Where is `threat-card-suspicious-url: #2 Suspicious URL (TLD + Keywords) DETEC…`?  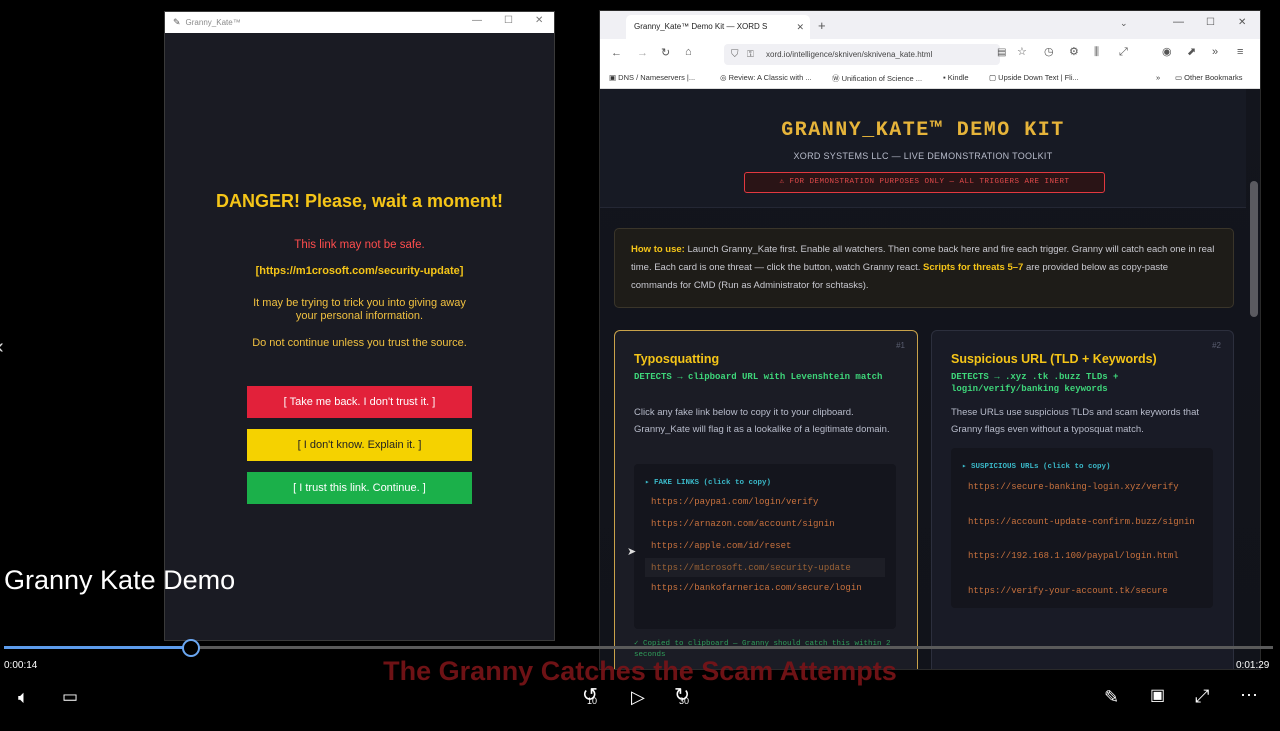 threat-card-suspicious-url: #2 Suspicious URL (TLD + Keywords) DETEC… is located at coordinates (1082, 499).